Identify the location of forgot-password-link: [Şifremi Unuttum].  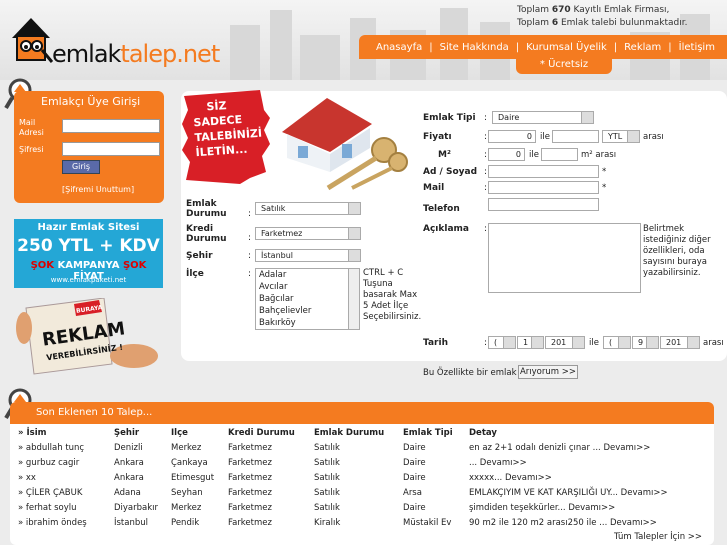
(98, 189).